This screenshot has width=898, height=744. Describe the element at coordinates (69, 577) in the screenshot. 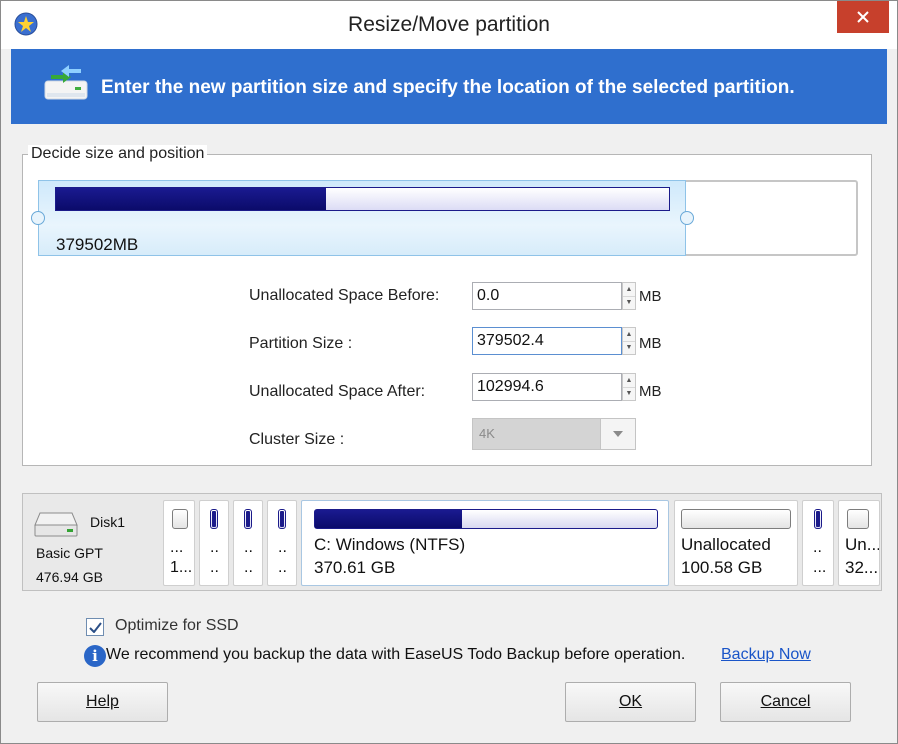

I see `disk-size: 476.94 GB` at that location.